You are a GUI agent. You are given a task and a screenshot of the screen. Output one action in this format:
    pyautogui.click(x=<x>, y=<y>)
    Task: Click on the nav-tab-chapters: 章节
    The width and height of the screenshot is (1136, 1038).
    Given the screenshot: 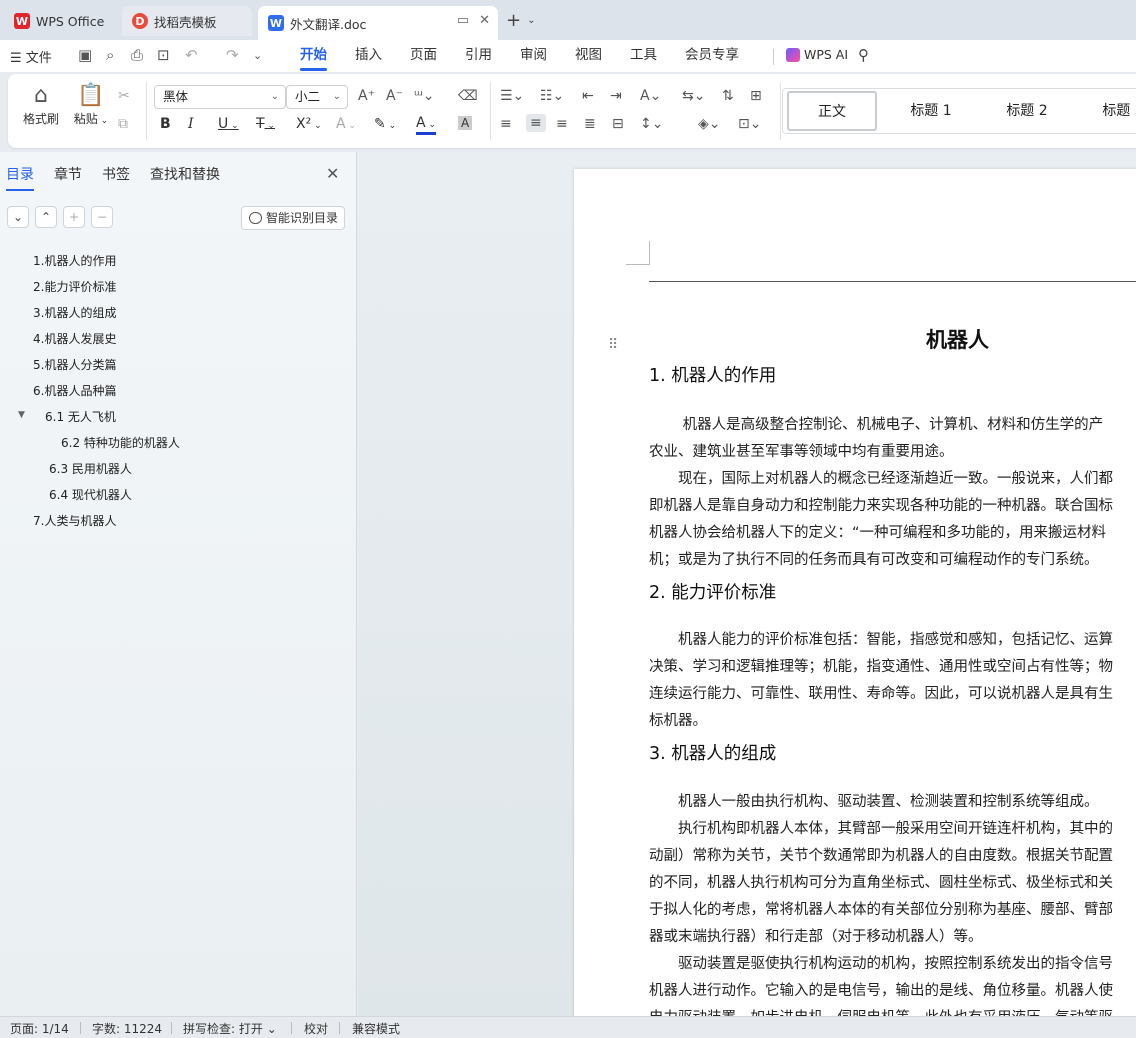 What is the action you would take?
    pyautogui.click(x=68, y=177)
    